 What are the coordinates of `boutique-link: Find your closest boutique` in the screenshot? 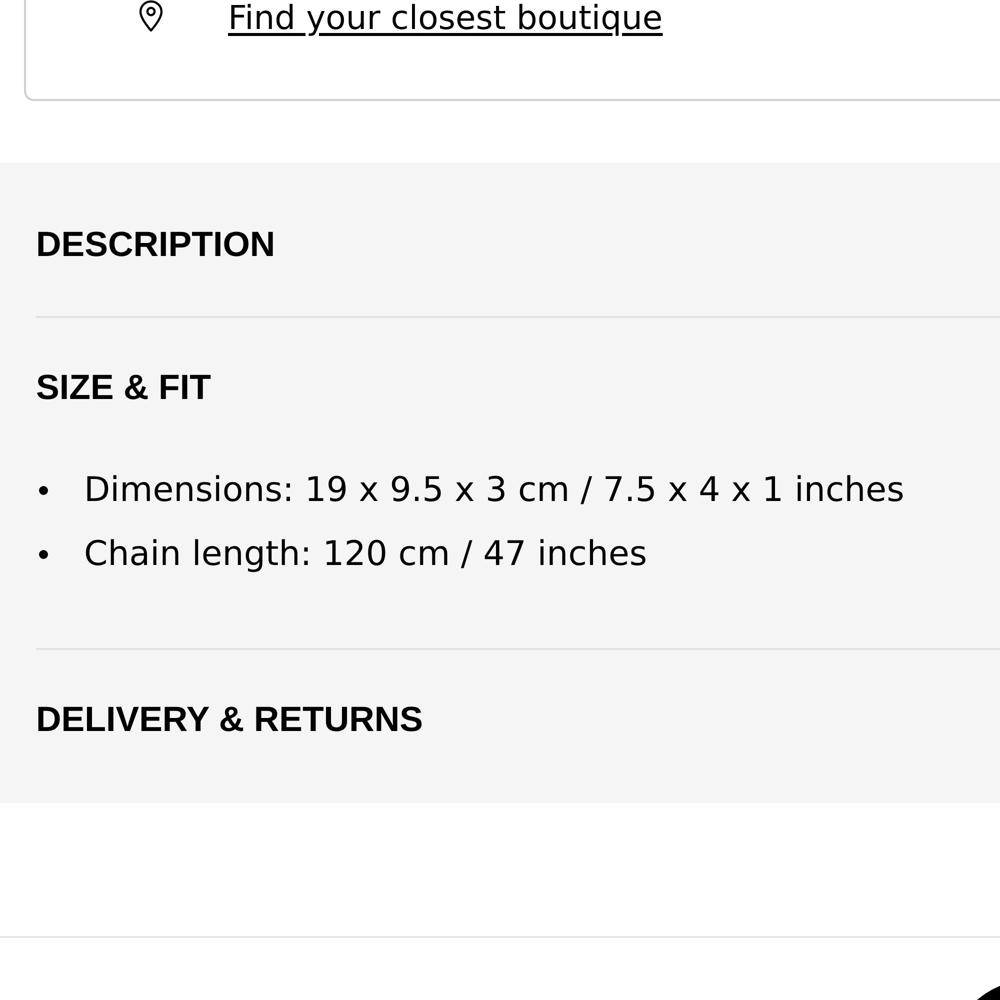 It's located at (445, 18).